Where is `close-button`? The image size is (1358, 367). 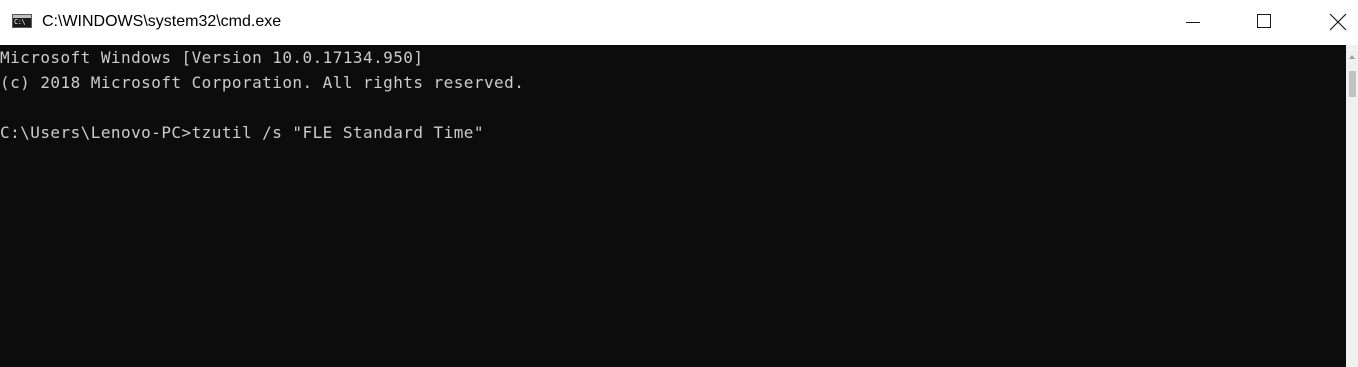 close-button is located at coordinates (1330, 22).